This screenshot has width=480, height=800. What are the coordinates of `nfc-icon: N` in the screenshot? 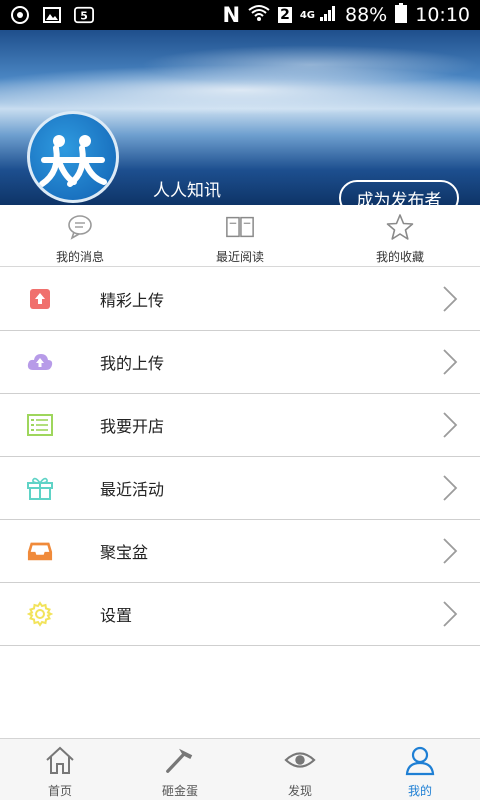 It's located at (231, 15).